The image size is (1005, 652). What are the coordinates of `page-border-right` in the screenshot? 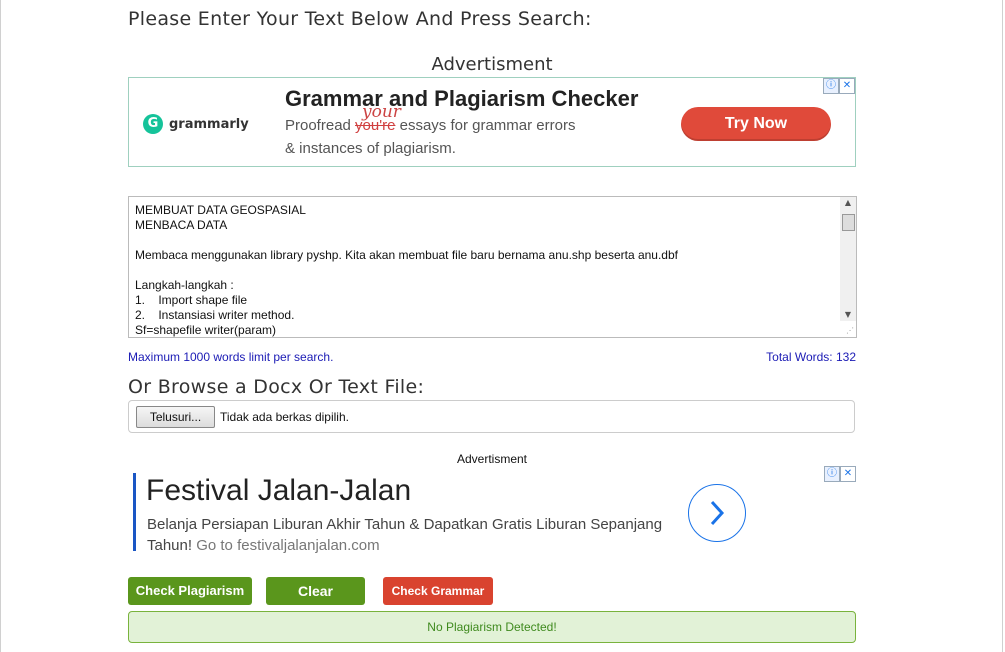 It's located at (1002, 326).